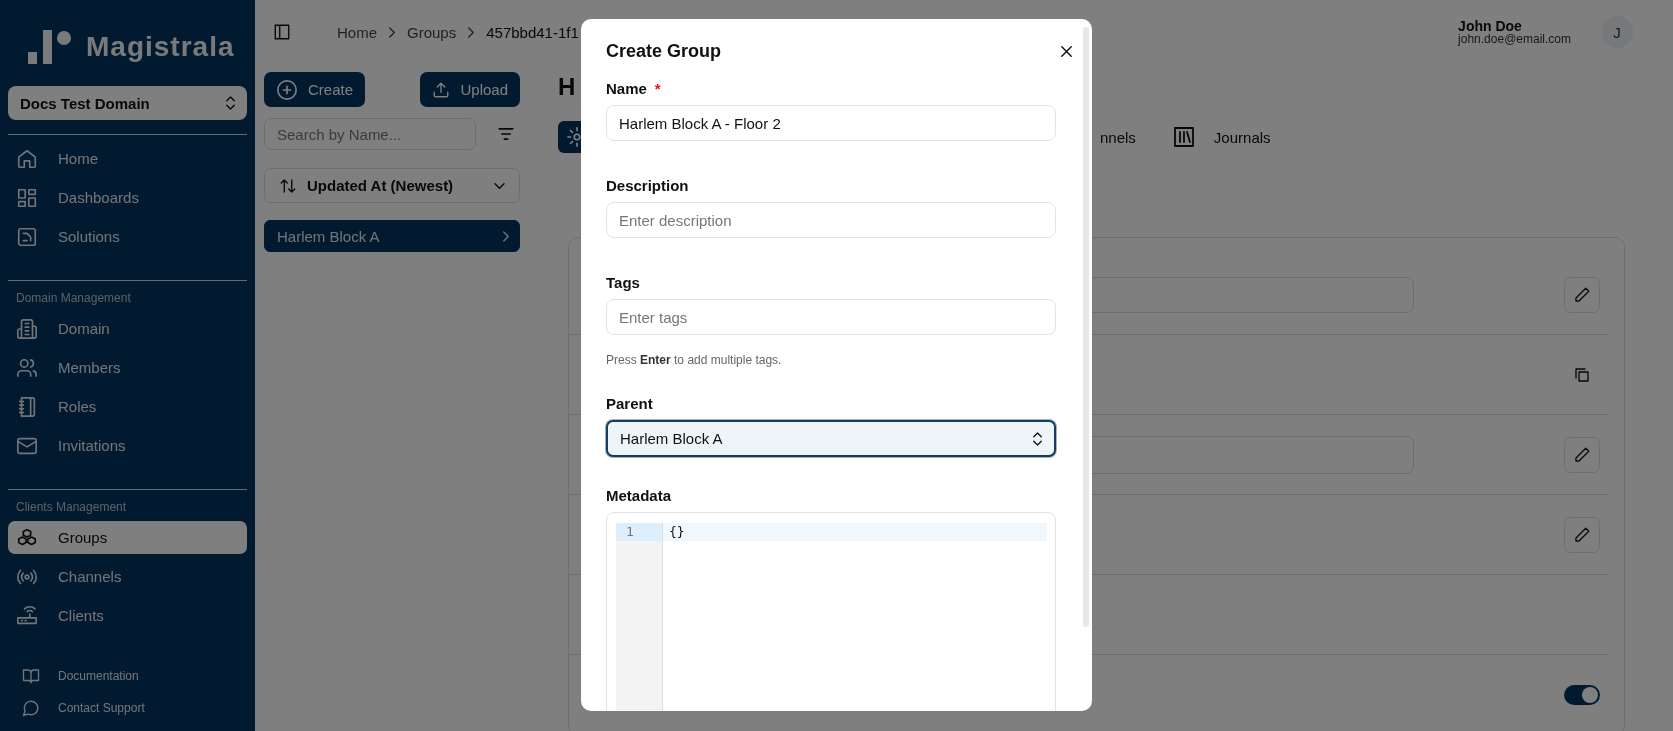  Describe the element at coordinates (831, 317) in the screenshot. I see `input-field: Enter tags` at that location.